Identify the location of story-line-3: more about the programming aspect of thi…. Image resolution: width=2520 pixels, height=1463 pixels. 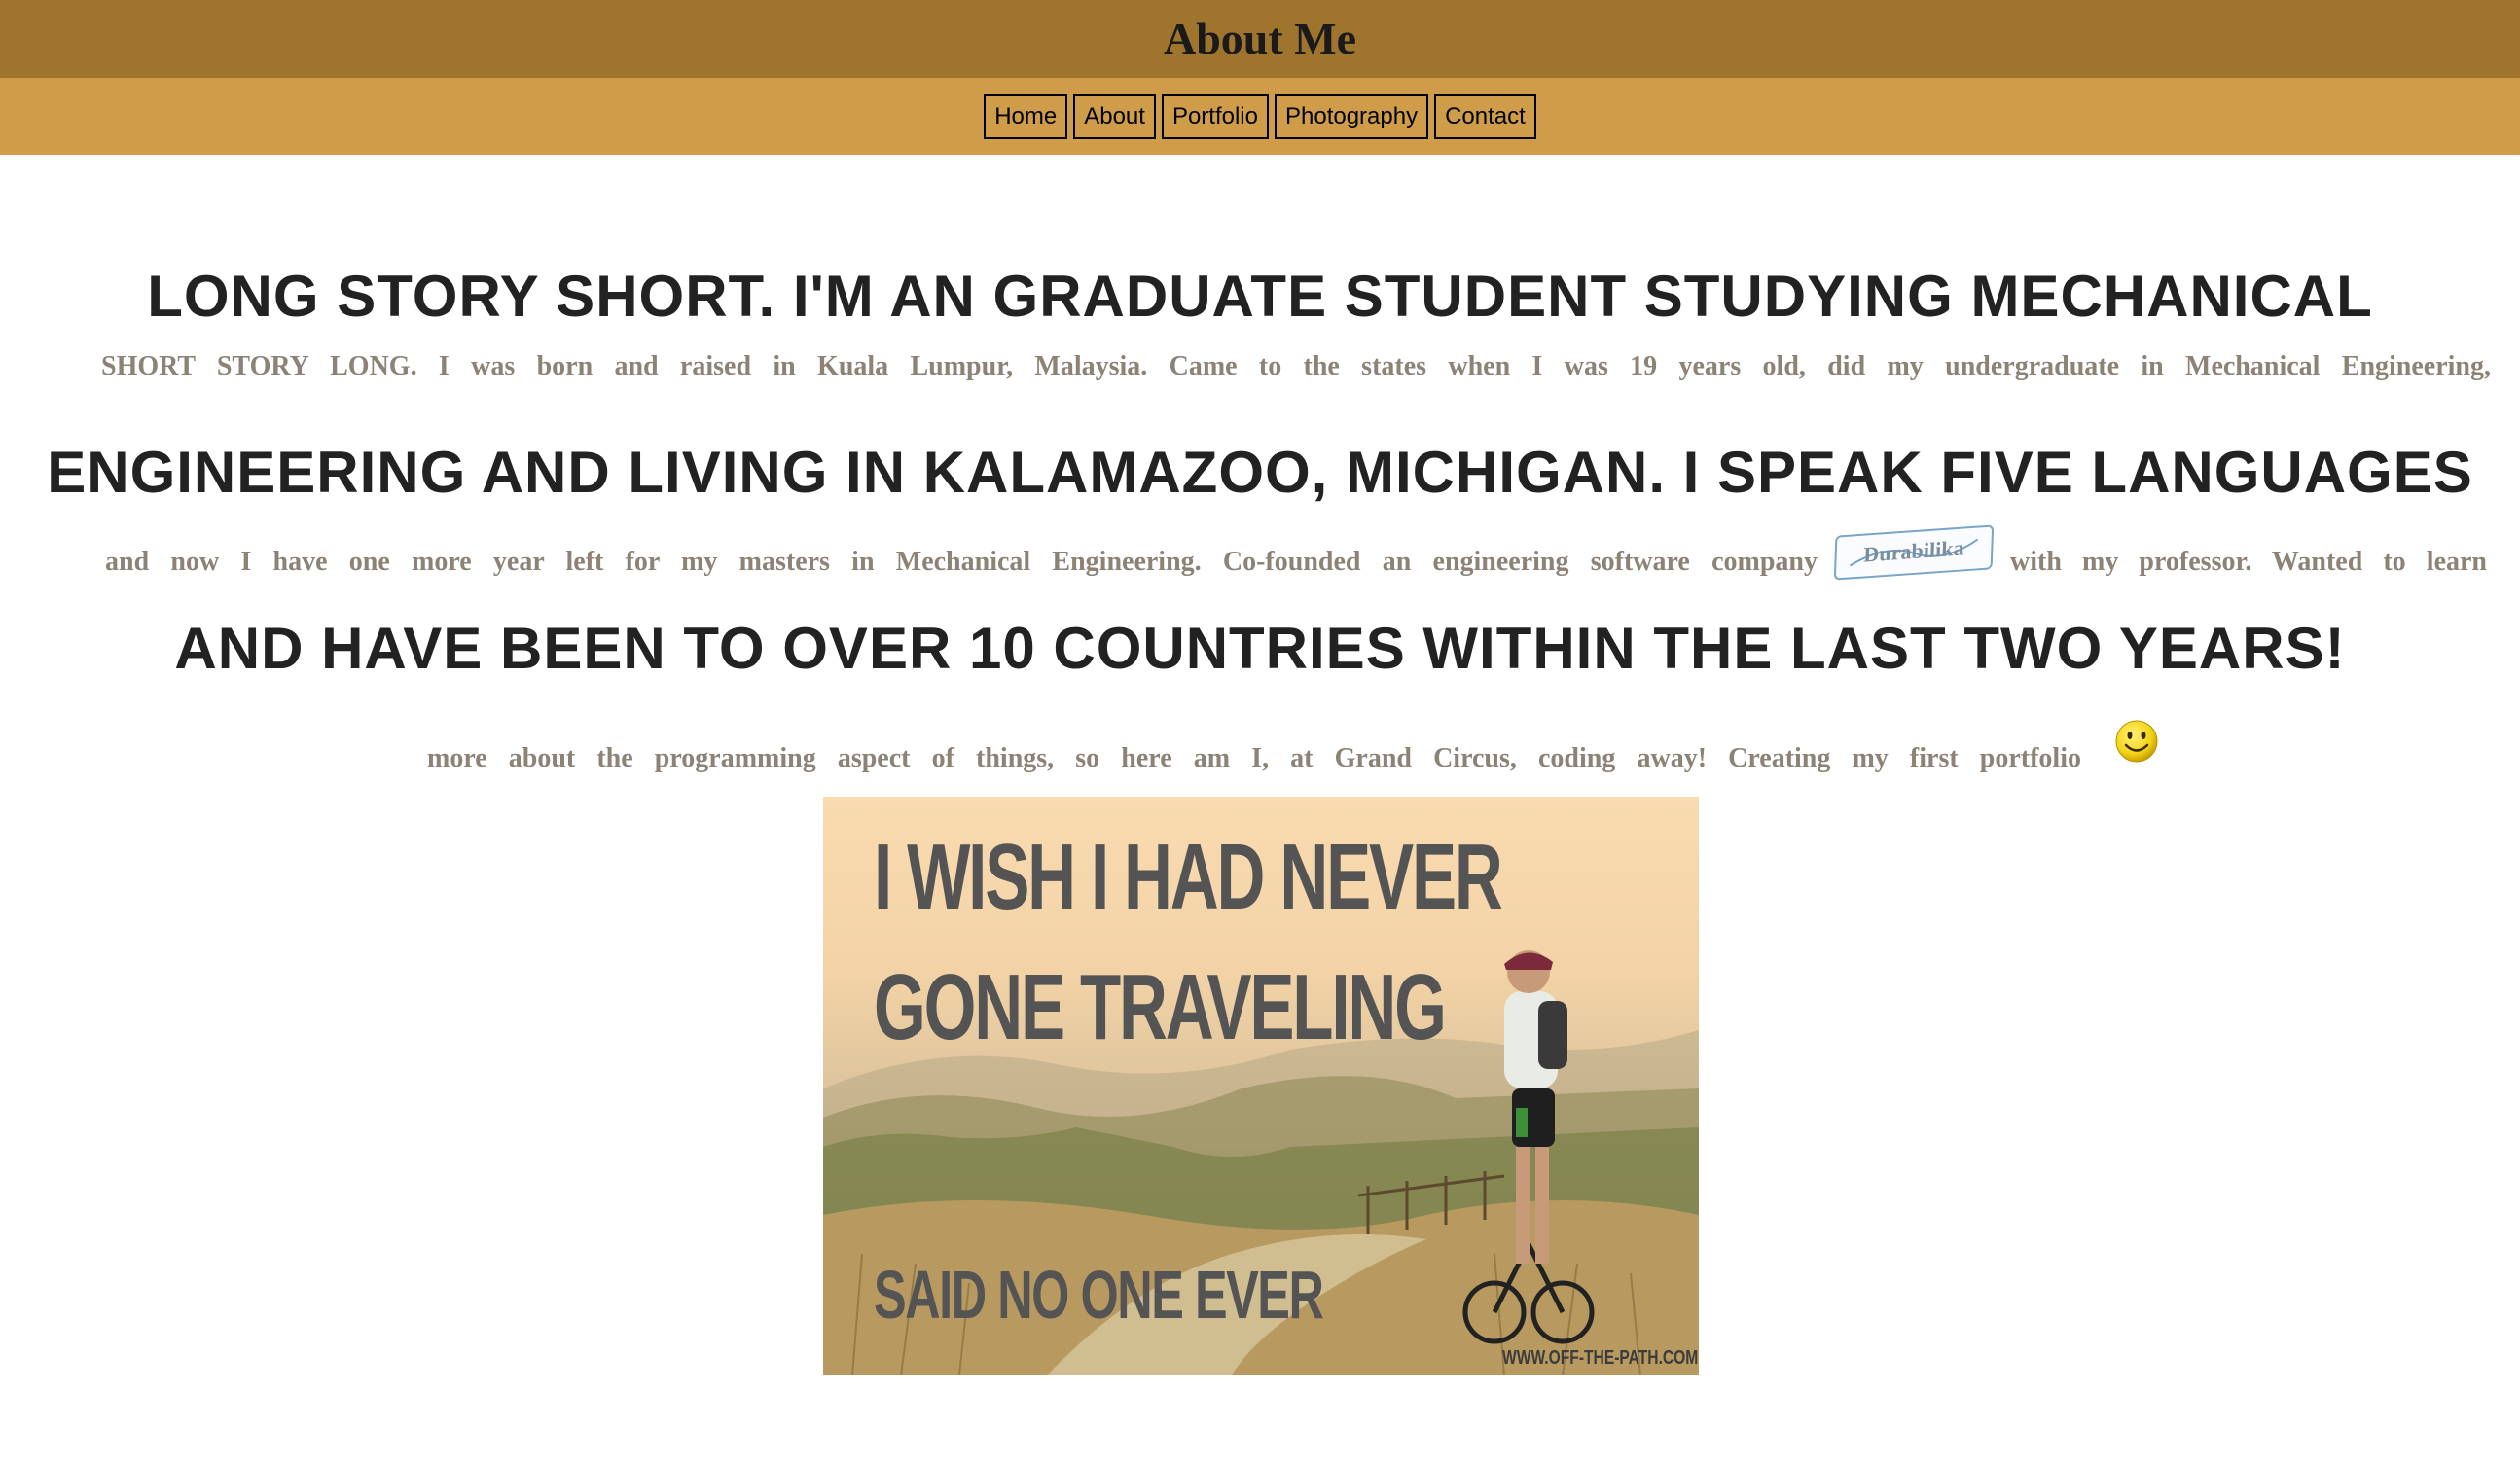
(1293, 749).